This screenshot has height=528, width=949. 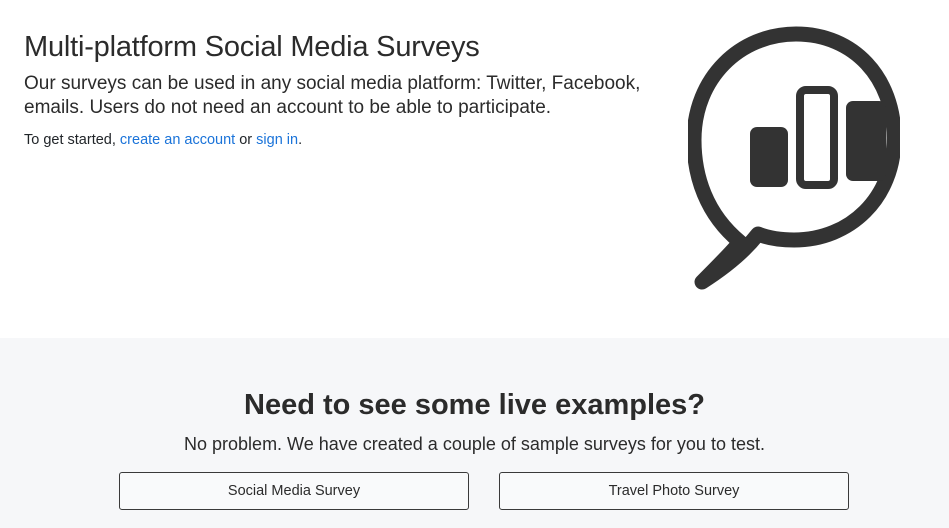 What do you see at coordinates (294, 491) in the screenshot?
I see `social-media-survey-button: Social Media Survey` at bounding box center [294, 491].